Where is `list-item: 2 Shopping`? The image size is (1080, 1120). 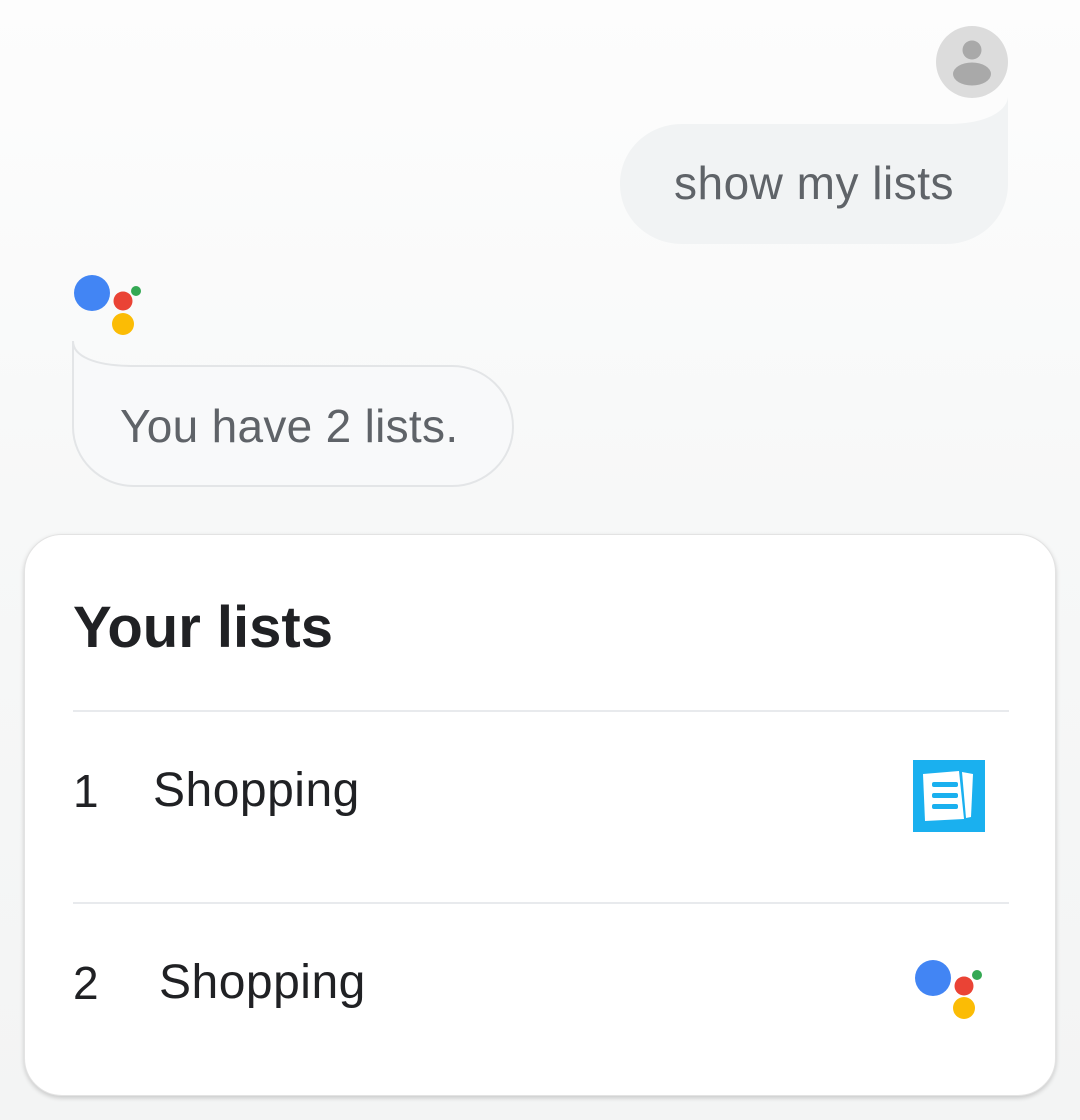 list-item: 2 Shopping is located at coordinates (540, 983).